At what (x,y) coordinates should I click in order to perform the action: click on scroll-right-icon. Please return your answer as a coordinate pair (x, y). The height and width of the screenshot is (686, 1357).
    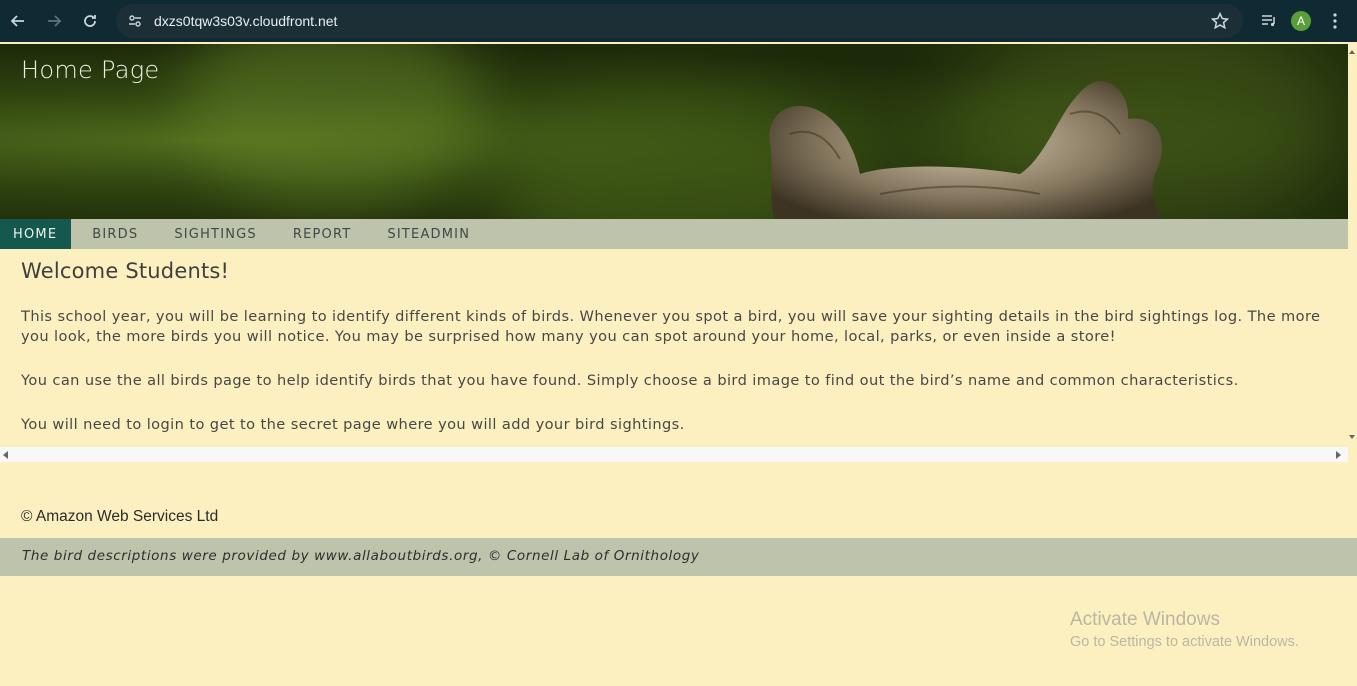
    Looking at the image, I should click on (1338, 455).